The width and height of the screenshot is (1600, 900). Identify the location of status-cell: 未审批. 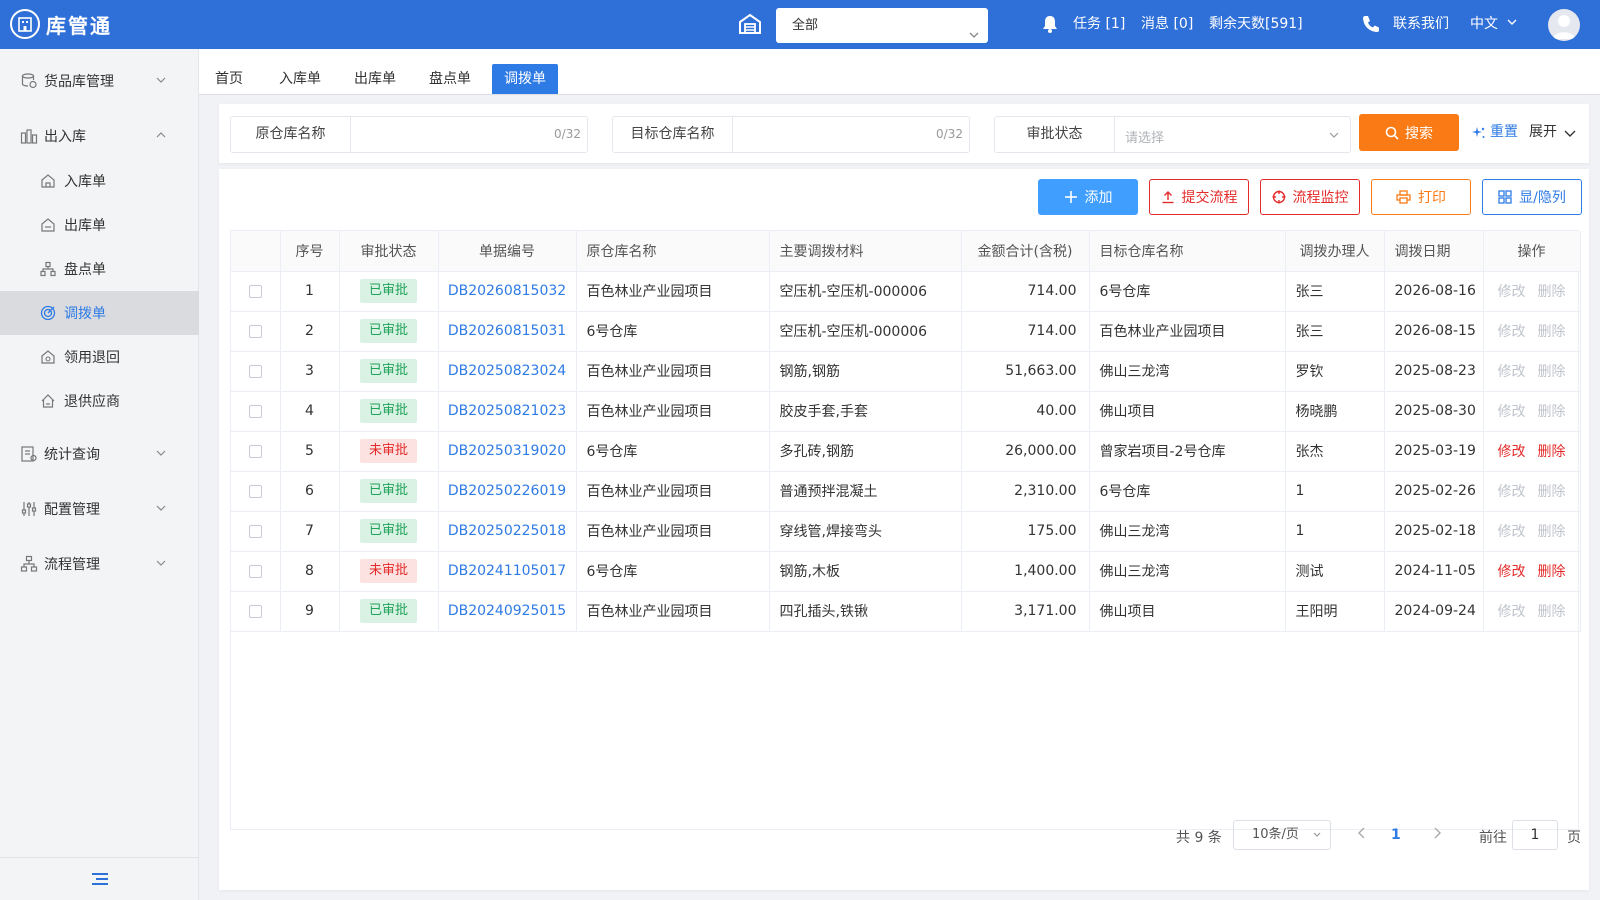
(389, 451).